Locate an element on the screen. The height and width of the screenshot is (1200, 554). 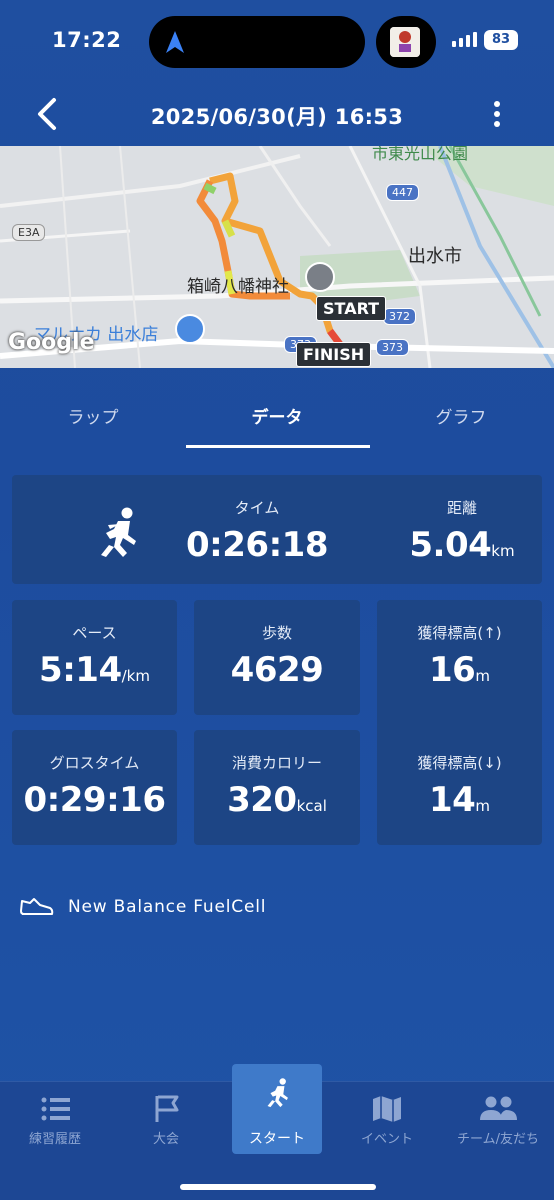
road-shield-expressway: E3A is located at coordinates (29, 232).